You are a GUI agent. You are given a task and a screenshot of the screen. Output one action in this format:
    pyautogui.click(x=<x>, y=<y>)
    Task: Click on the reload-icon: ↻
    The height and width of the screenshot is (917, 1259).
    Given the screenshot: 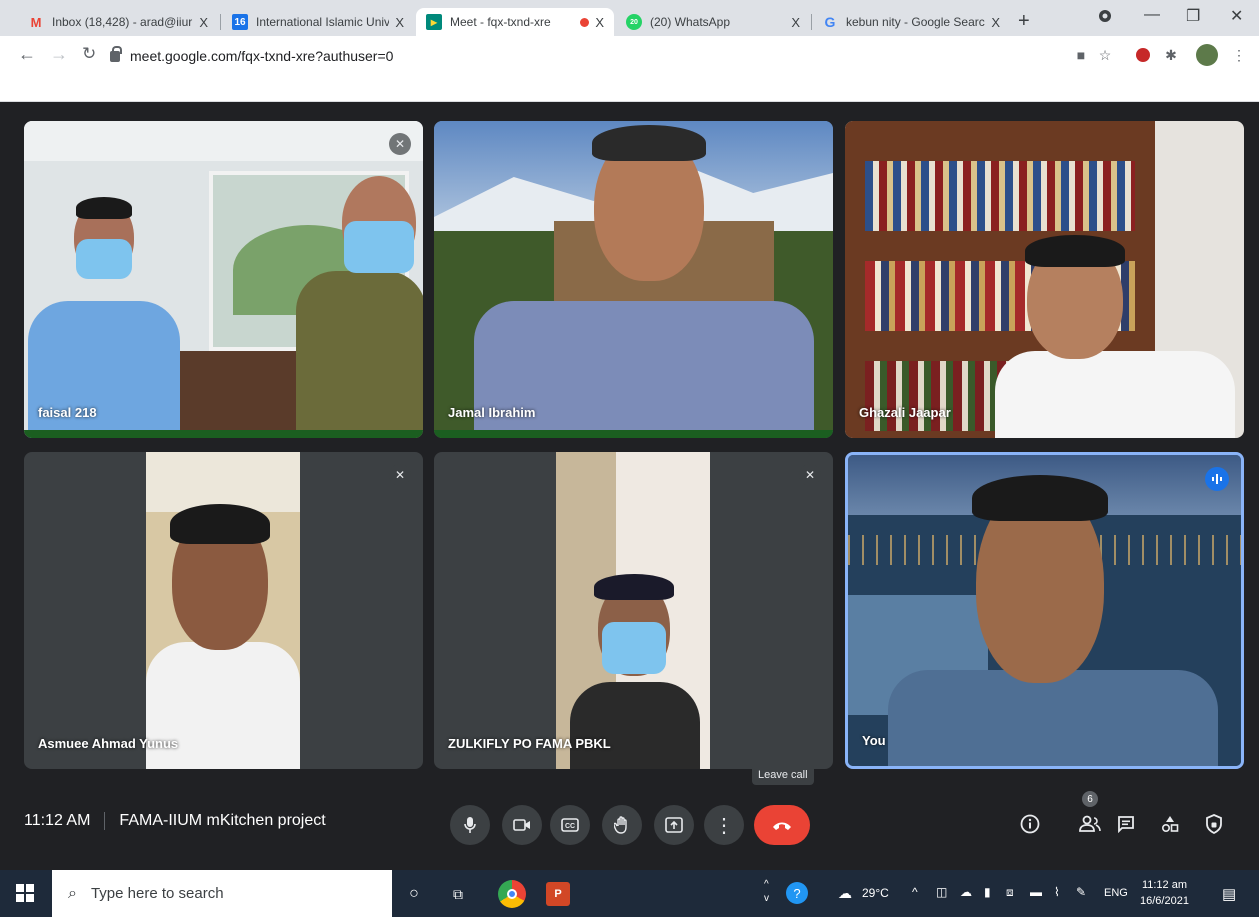 What is the action you would take?
    pyautogui.click(x=89, y=54)
    